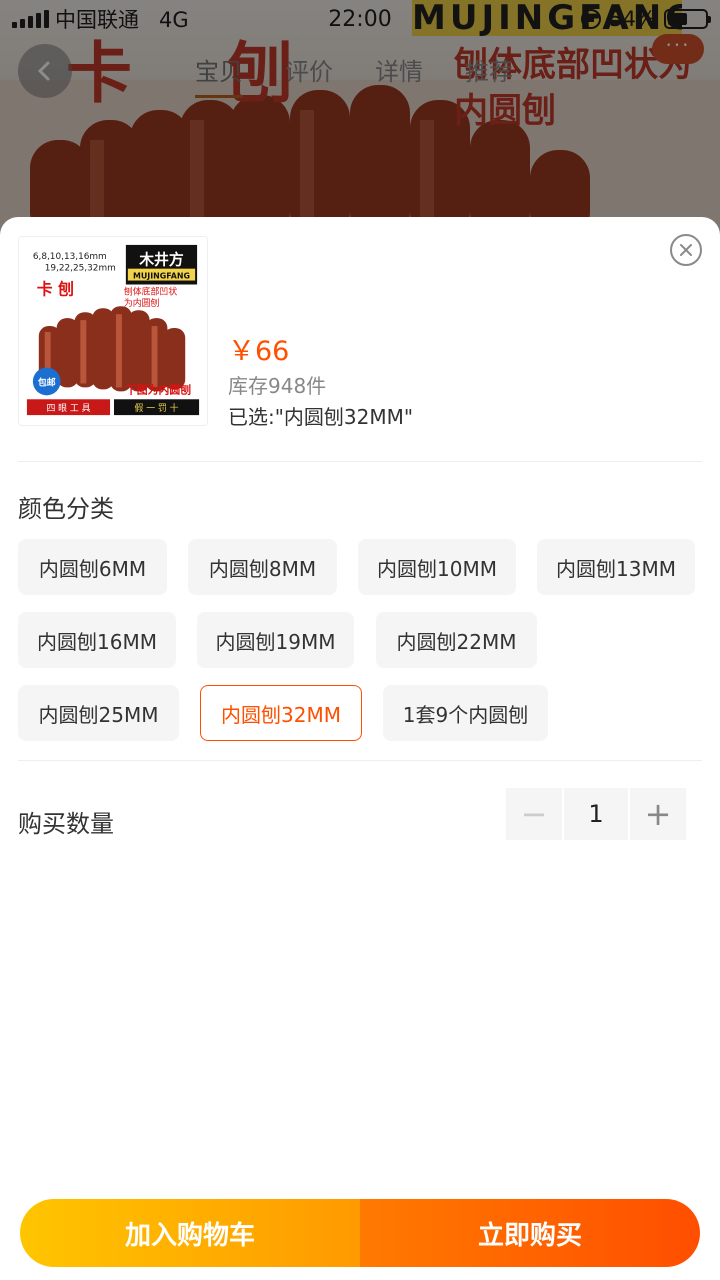 Image resolution: width=720 pixels, height=1280 pixels. Describe the element at coordinates (190, 1233) in the screenshot. I see `add-to-cart-button: 加入购物车` at that location.